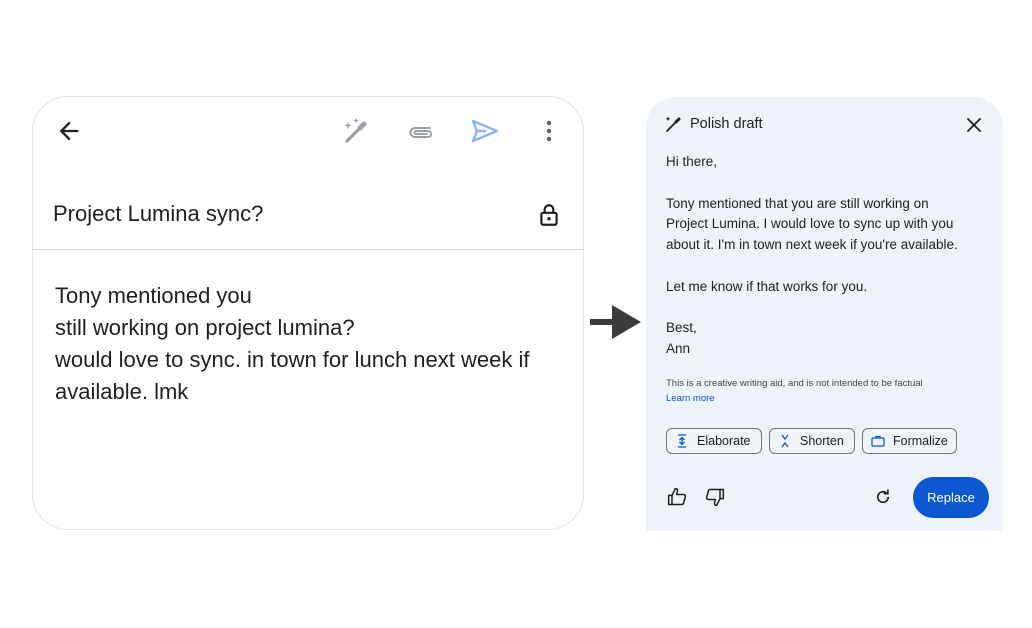 The image size is (1032, 628). What do you see at coordinates (785, 441) in the screenshot?
I see `compress-vertical-icon` at bounding box center [785, 441].